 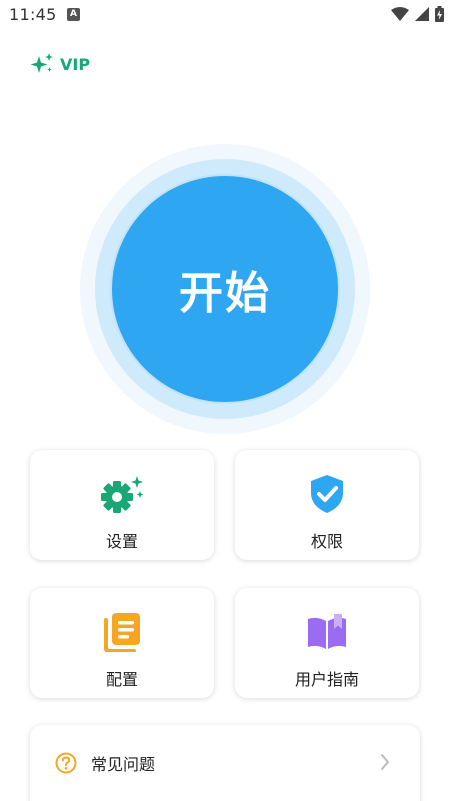 I want to click on status-bar: 11:45 A, so click(x=225, y=16).